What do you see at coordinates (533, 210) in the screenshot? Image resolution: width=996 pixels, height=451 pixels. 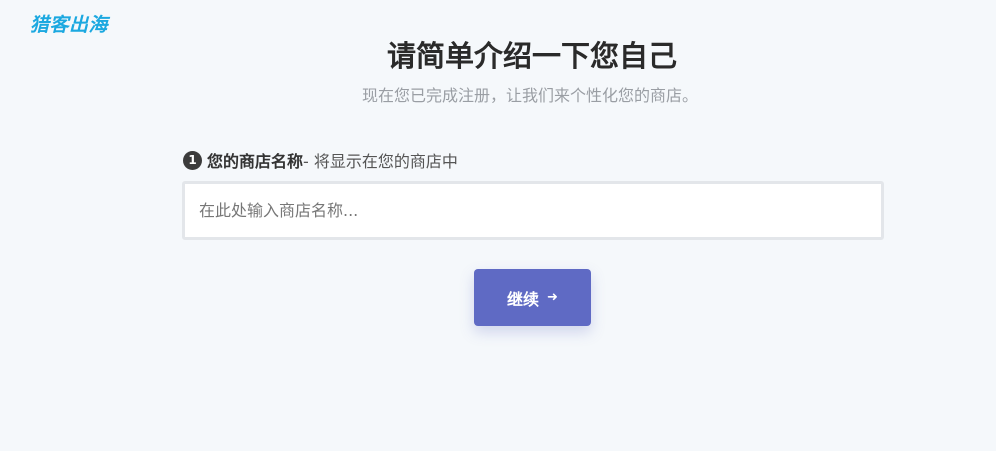 I see `store-name-input` at bounding box center [533, 210].